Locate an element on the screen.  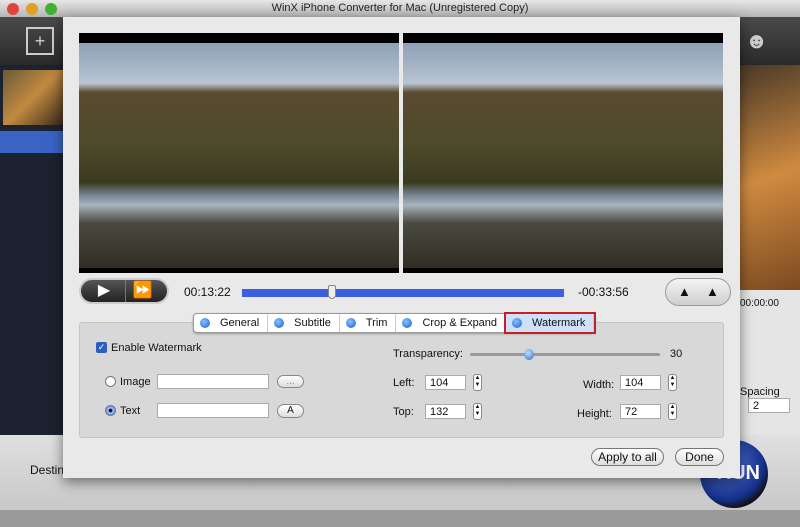
progress-knob is located at coordinates (332, 292).